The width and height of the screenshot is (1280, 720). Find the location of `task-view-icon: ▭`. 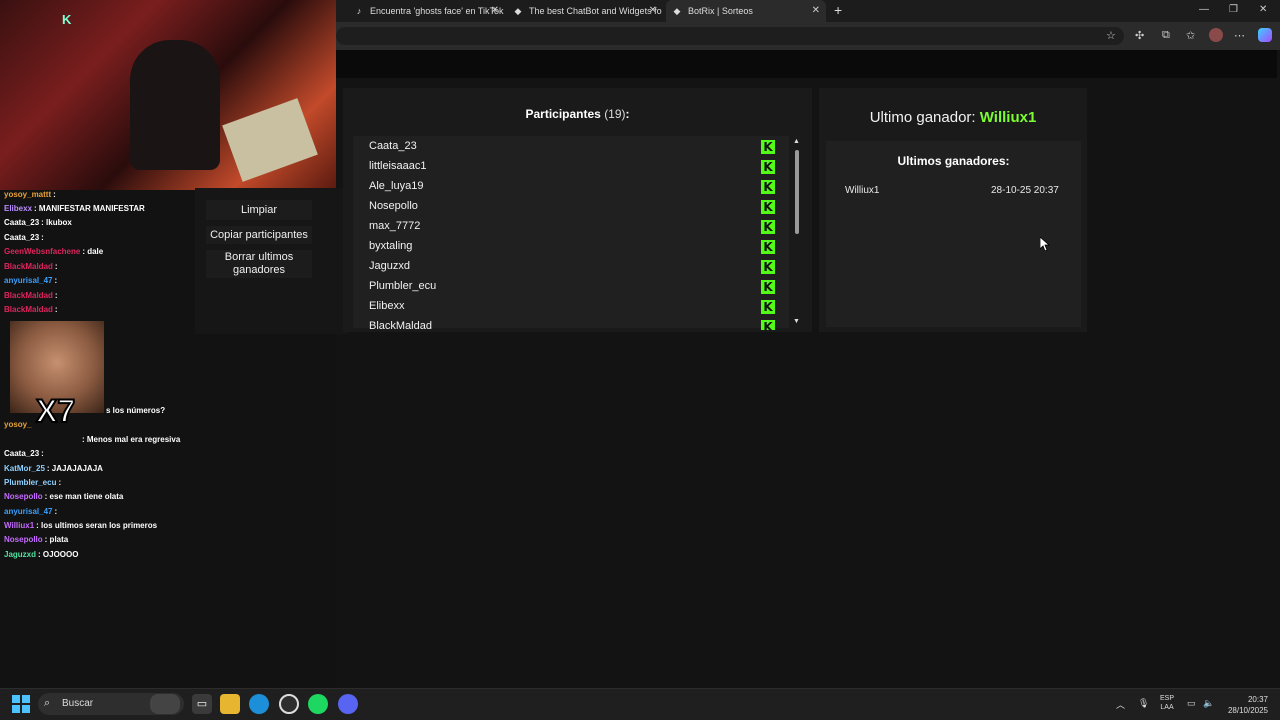

task-view-icon: ▭ is located at coordinates (202, 704).